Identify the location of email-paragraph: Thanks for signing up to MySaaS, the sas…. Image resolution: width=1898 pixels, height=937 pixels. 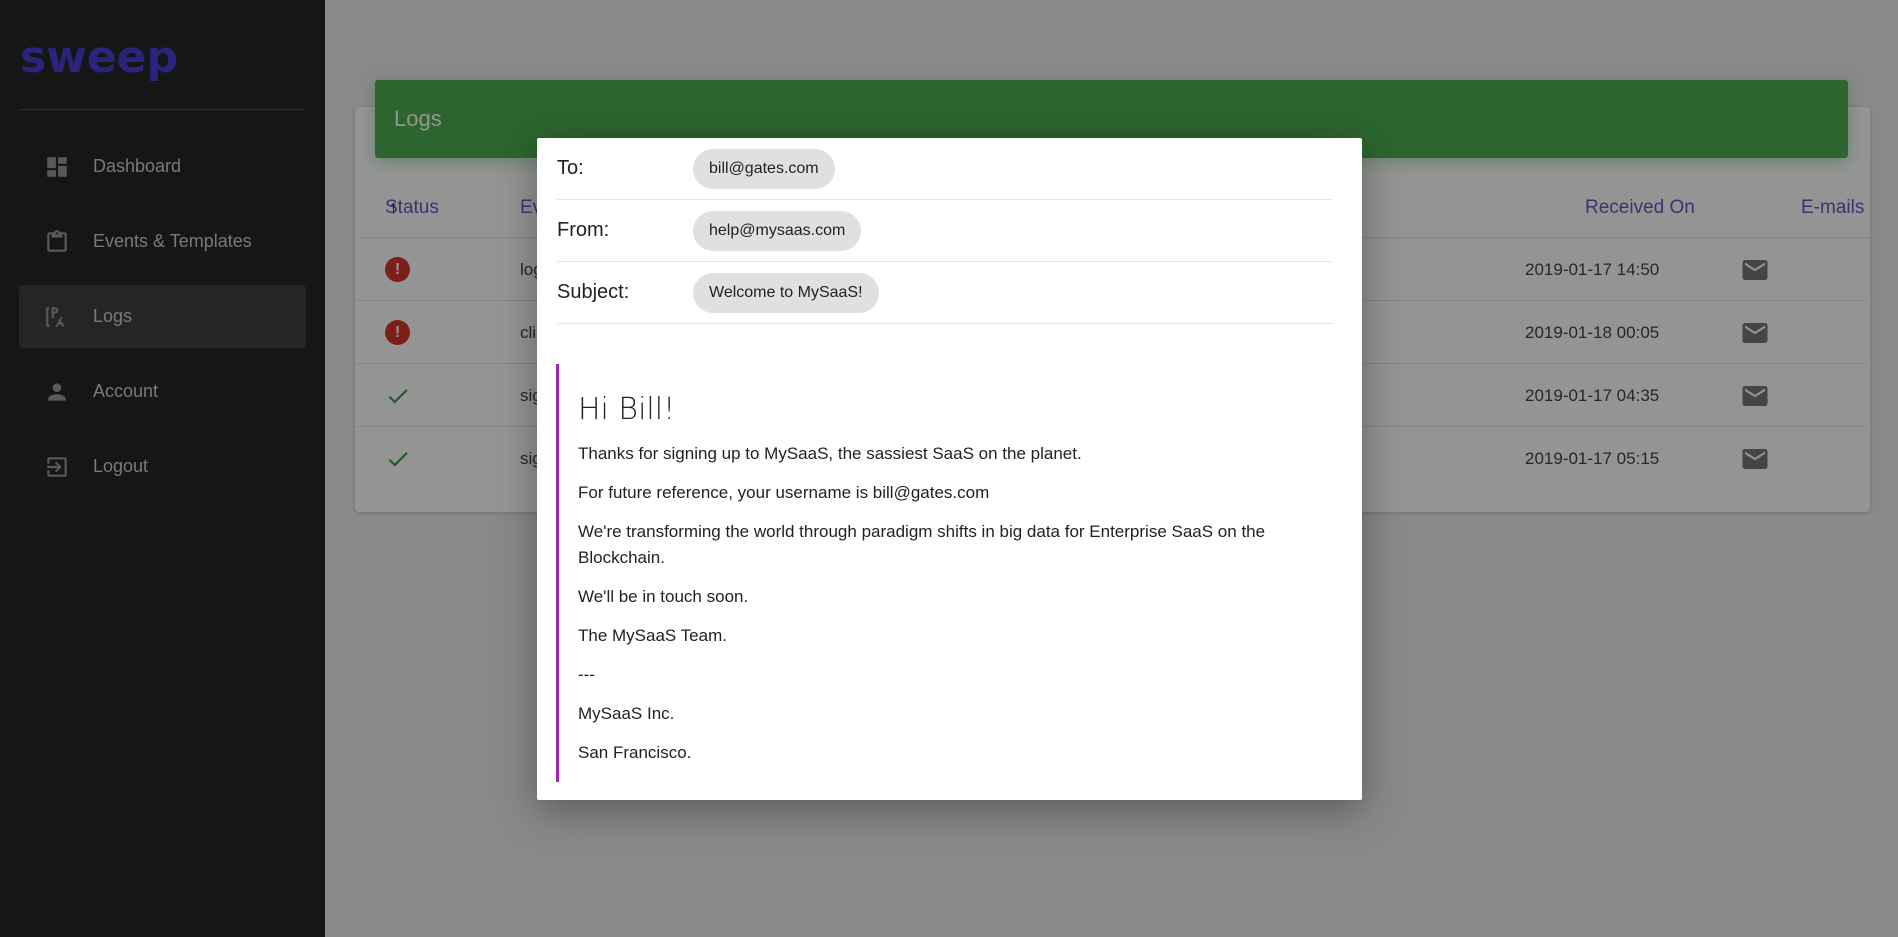
(830, 453).